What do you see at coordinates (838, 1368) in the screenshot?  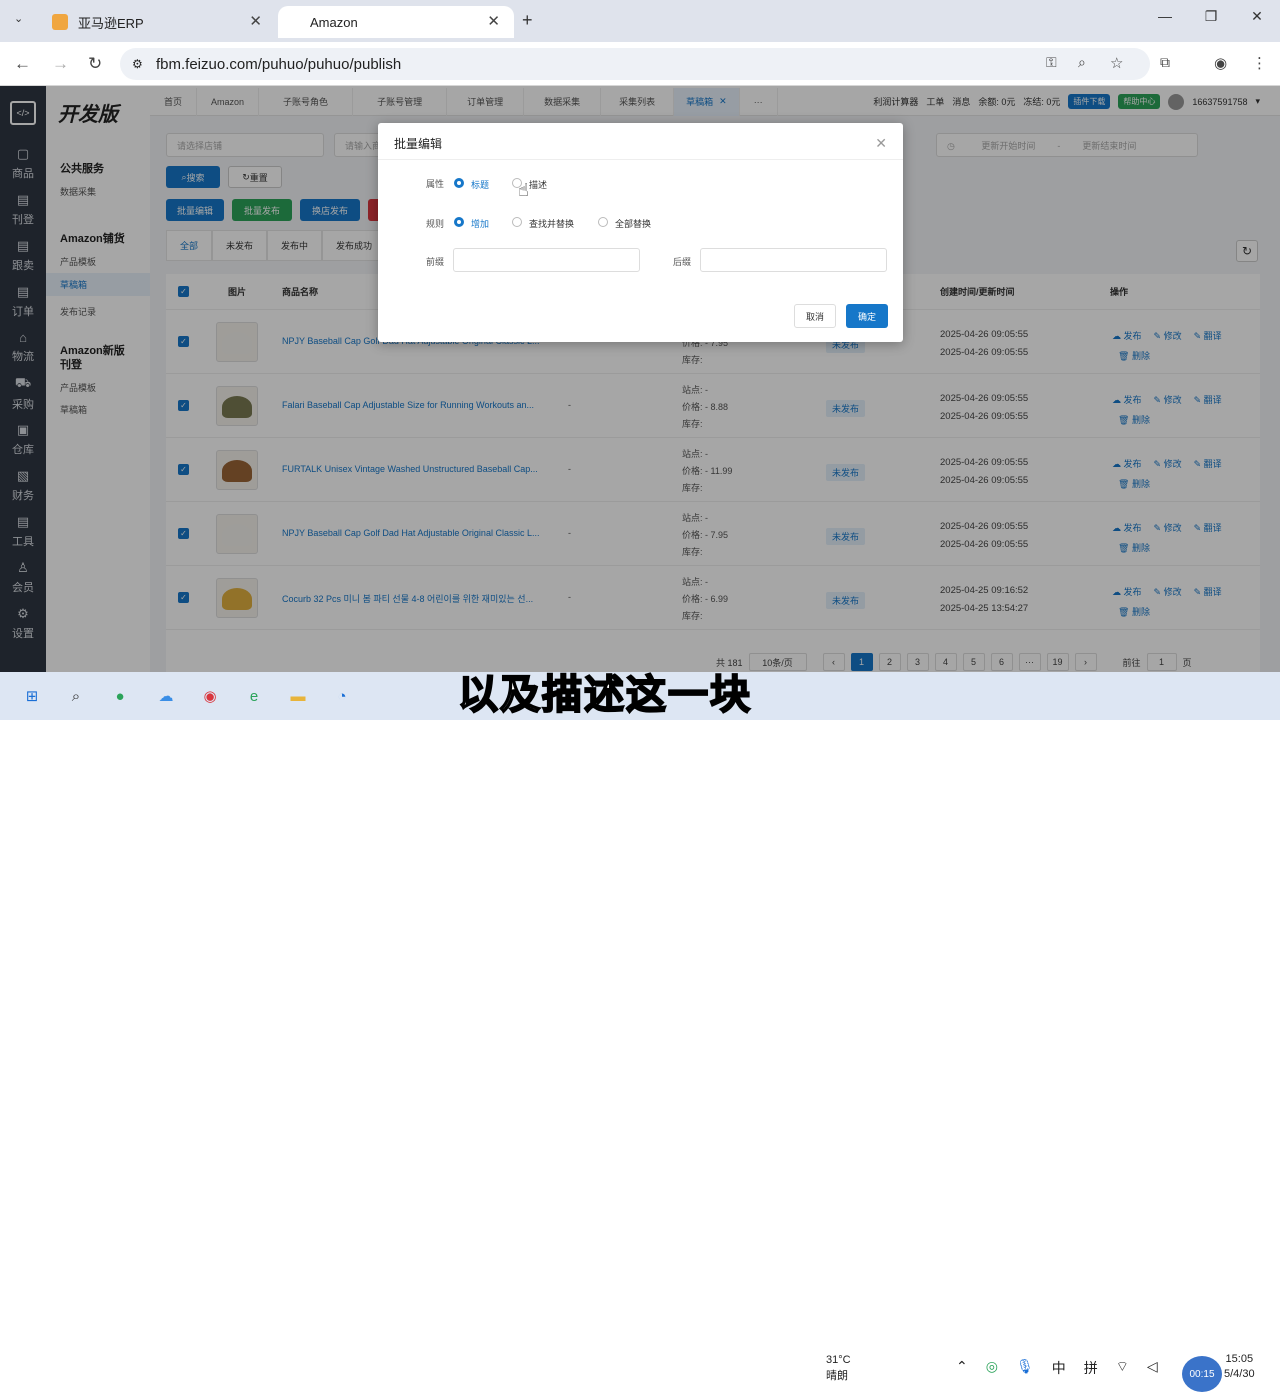 I see `weather-widget: 31°C 晴朗` at bounding box center [838, 1368].